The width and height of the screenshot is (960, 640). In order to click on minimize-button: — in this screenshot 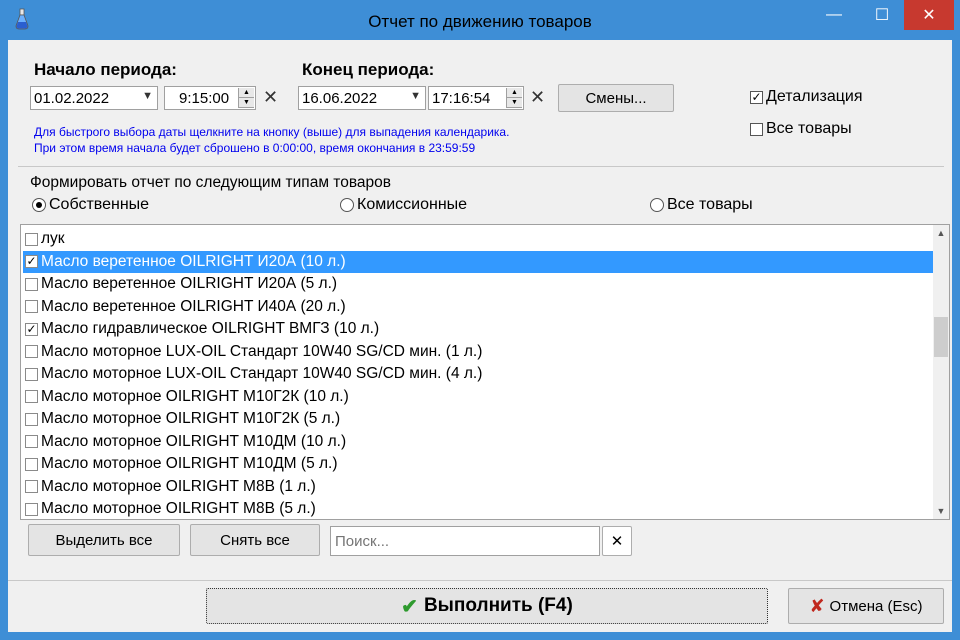, I will do `click(834, 15)`.